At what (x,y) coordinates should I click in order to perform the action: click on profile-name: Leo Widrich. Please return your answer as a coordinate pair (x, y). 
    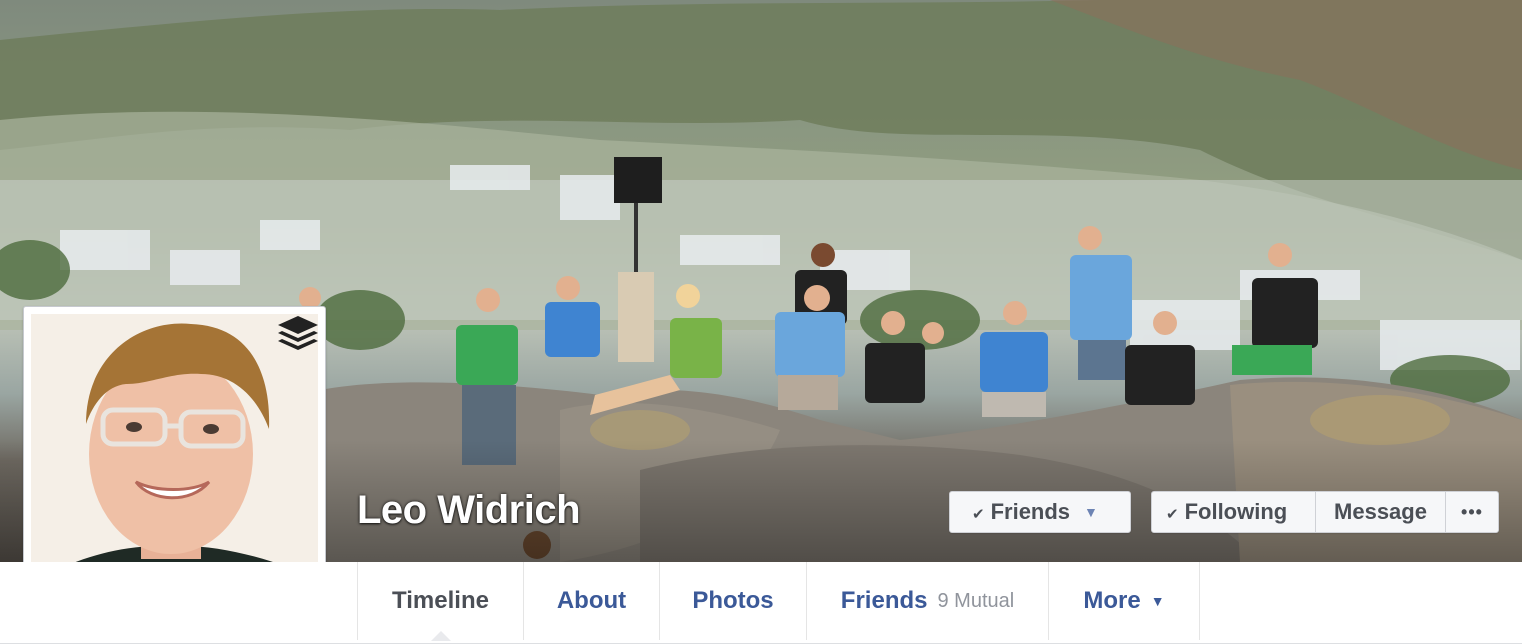
    Looking at the image, I should click on (469, 510).